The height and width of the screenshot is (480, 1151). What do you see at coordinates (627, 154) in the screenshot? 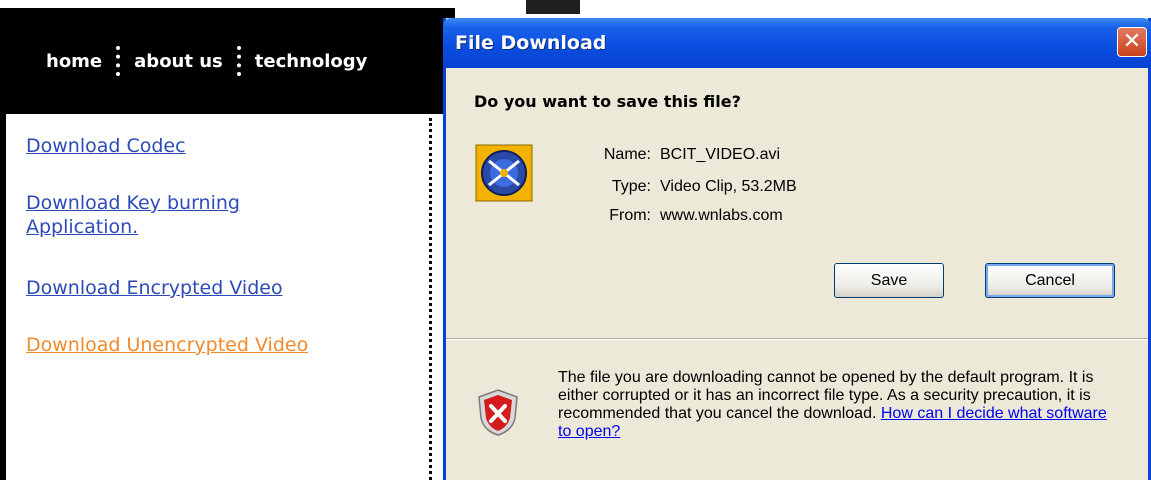
I see `name-label: Name:` at bounding box center [627, 154].